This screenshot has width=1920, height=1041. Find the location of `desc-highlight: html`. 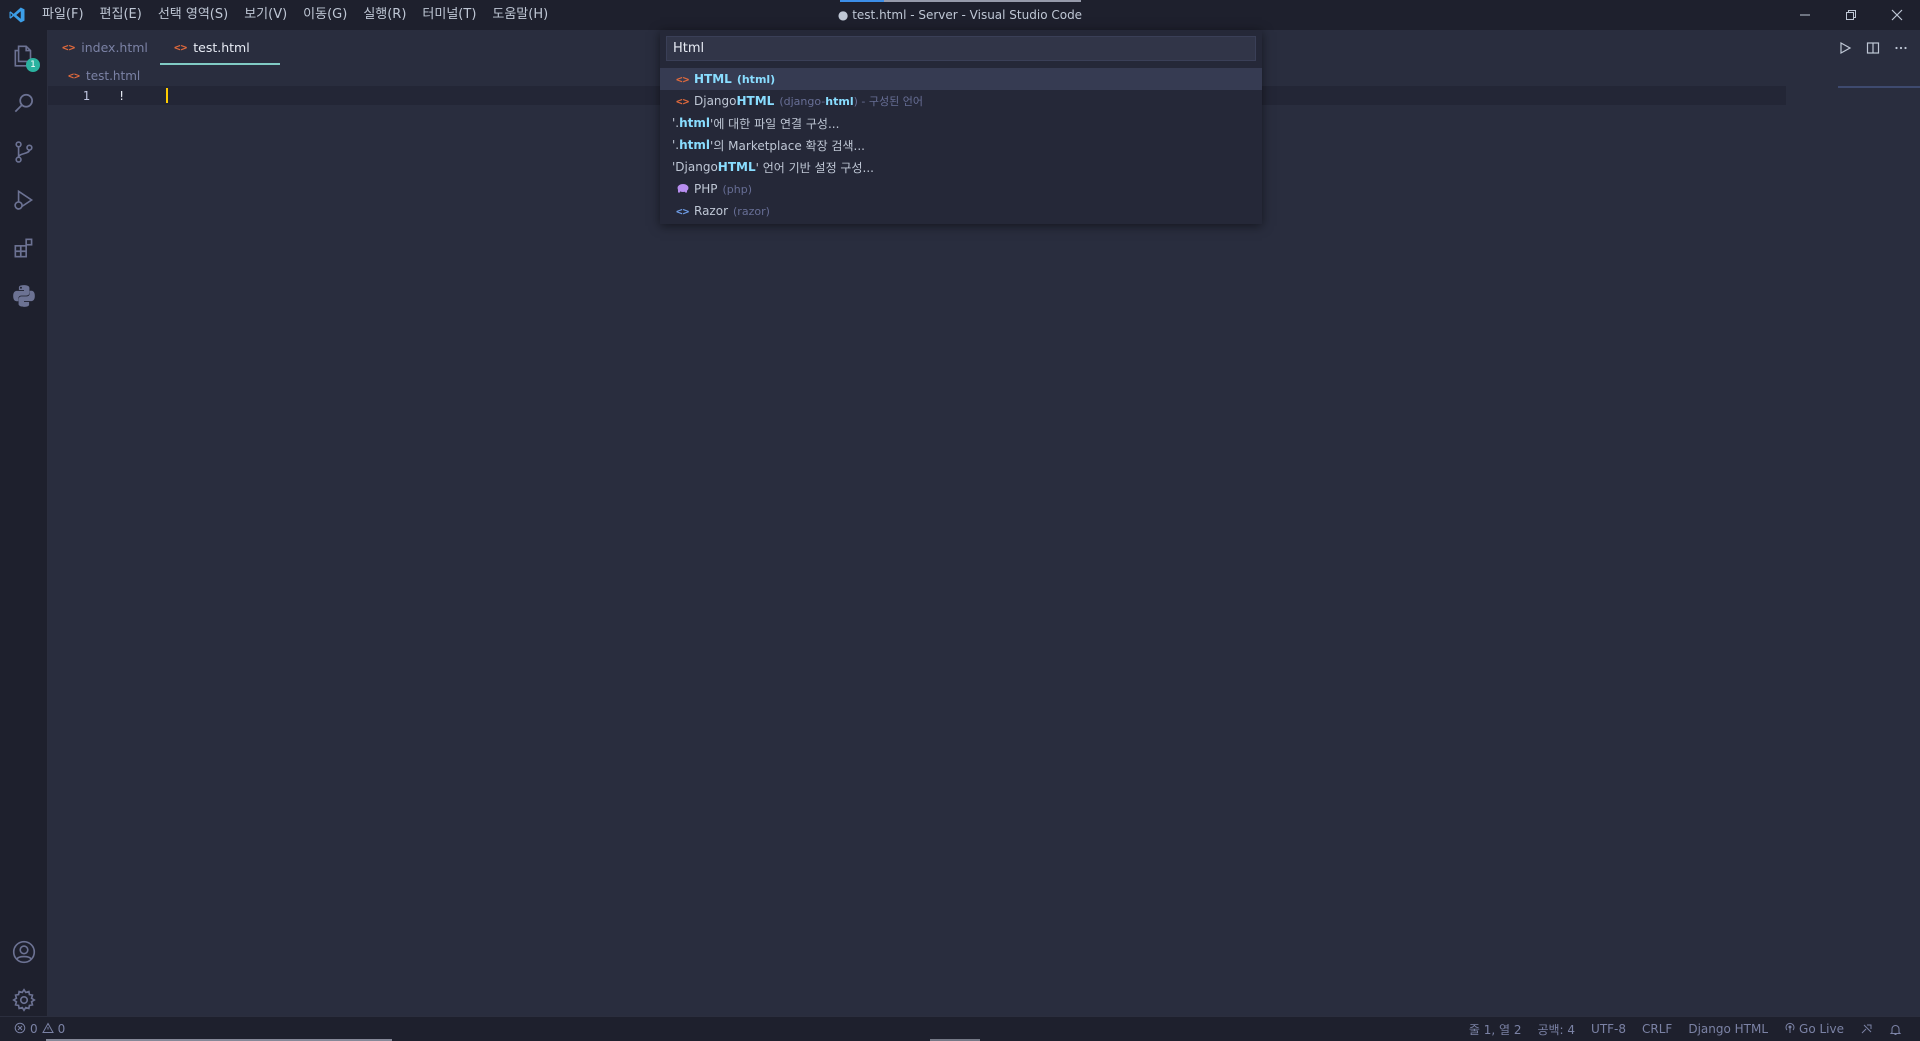

desc-highlight: html is located at coordinates (839, 101).